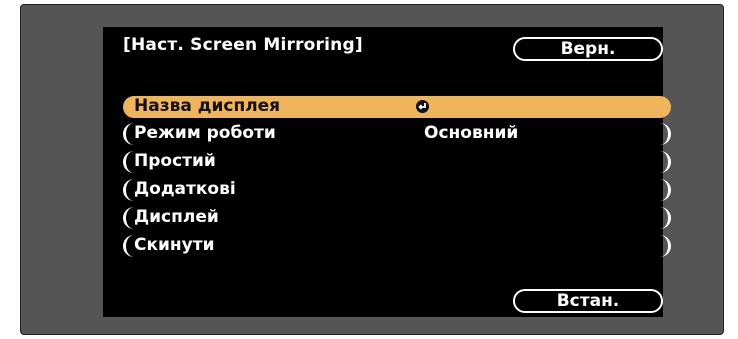 The width and height of the screenshot is (738, 339). I want to click on menu-item-display-name: Назва дисплея, so click(397, 107).